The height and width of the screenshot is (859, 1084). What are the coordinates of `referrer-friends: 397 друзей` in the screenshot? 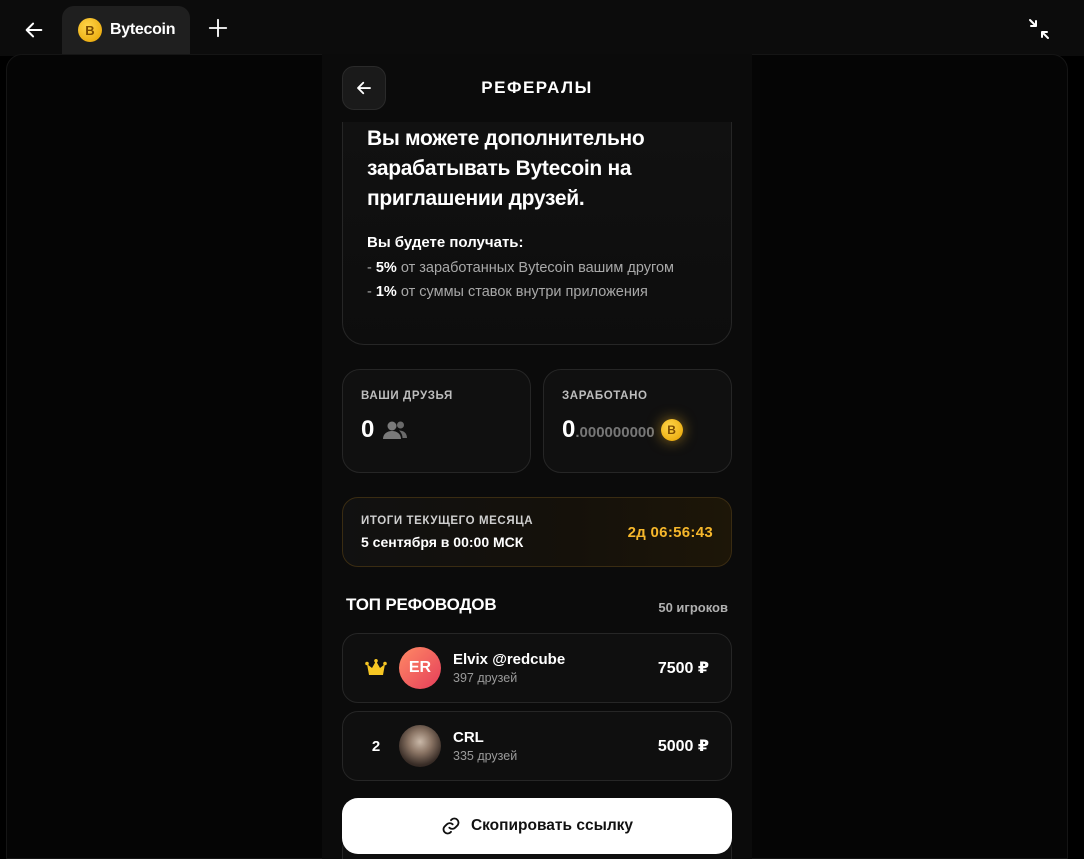 It's located at (485, 678).